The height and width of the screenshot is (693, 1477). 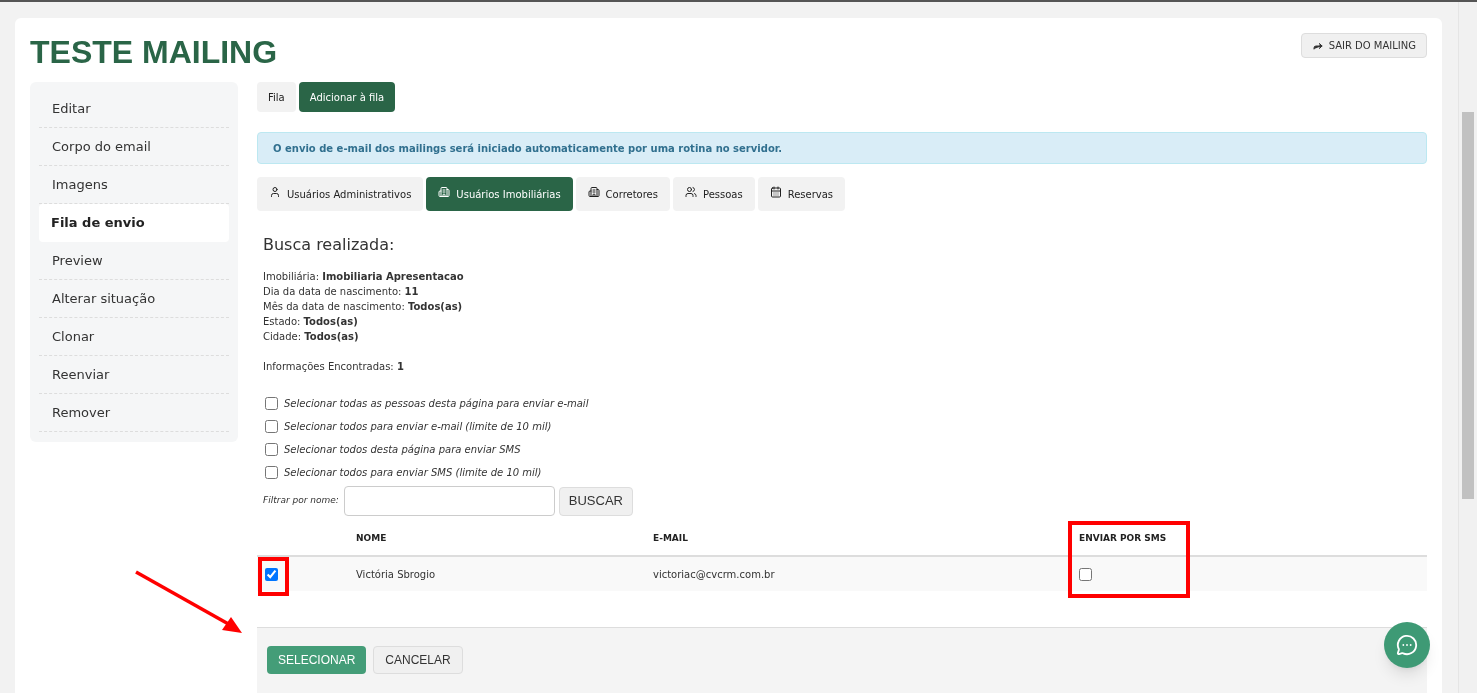 What do you see at coordinates (371, 538) in the screenshot?
I see `column-header: NOME` at bounding box center [371, 538].